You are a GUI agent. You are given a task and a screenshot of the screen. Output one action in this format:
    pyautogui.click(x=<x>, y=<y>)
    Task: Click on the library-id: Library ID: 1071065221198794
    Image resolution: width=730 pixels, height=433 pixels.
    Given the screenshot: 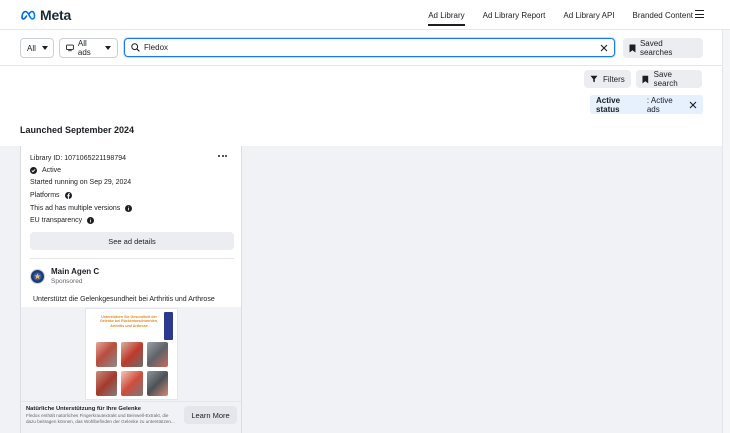 What is the action you would take?
    pyautogui.click(x=78, y=158)
    